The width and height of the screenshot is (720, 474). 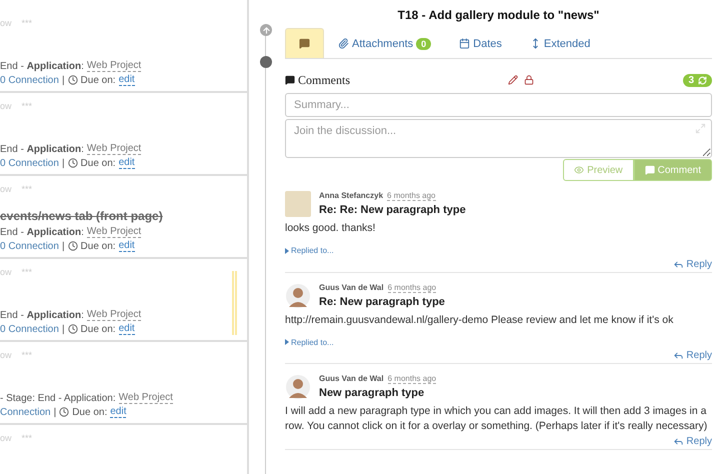 I want to click on comment-body: http://remain.guusvandewal.nl/gallery-demo Please review and let me know if it's ok, so click(x=479, y=320).